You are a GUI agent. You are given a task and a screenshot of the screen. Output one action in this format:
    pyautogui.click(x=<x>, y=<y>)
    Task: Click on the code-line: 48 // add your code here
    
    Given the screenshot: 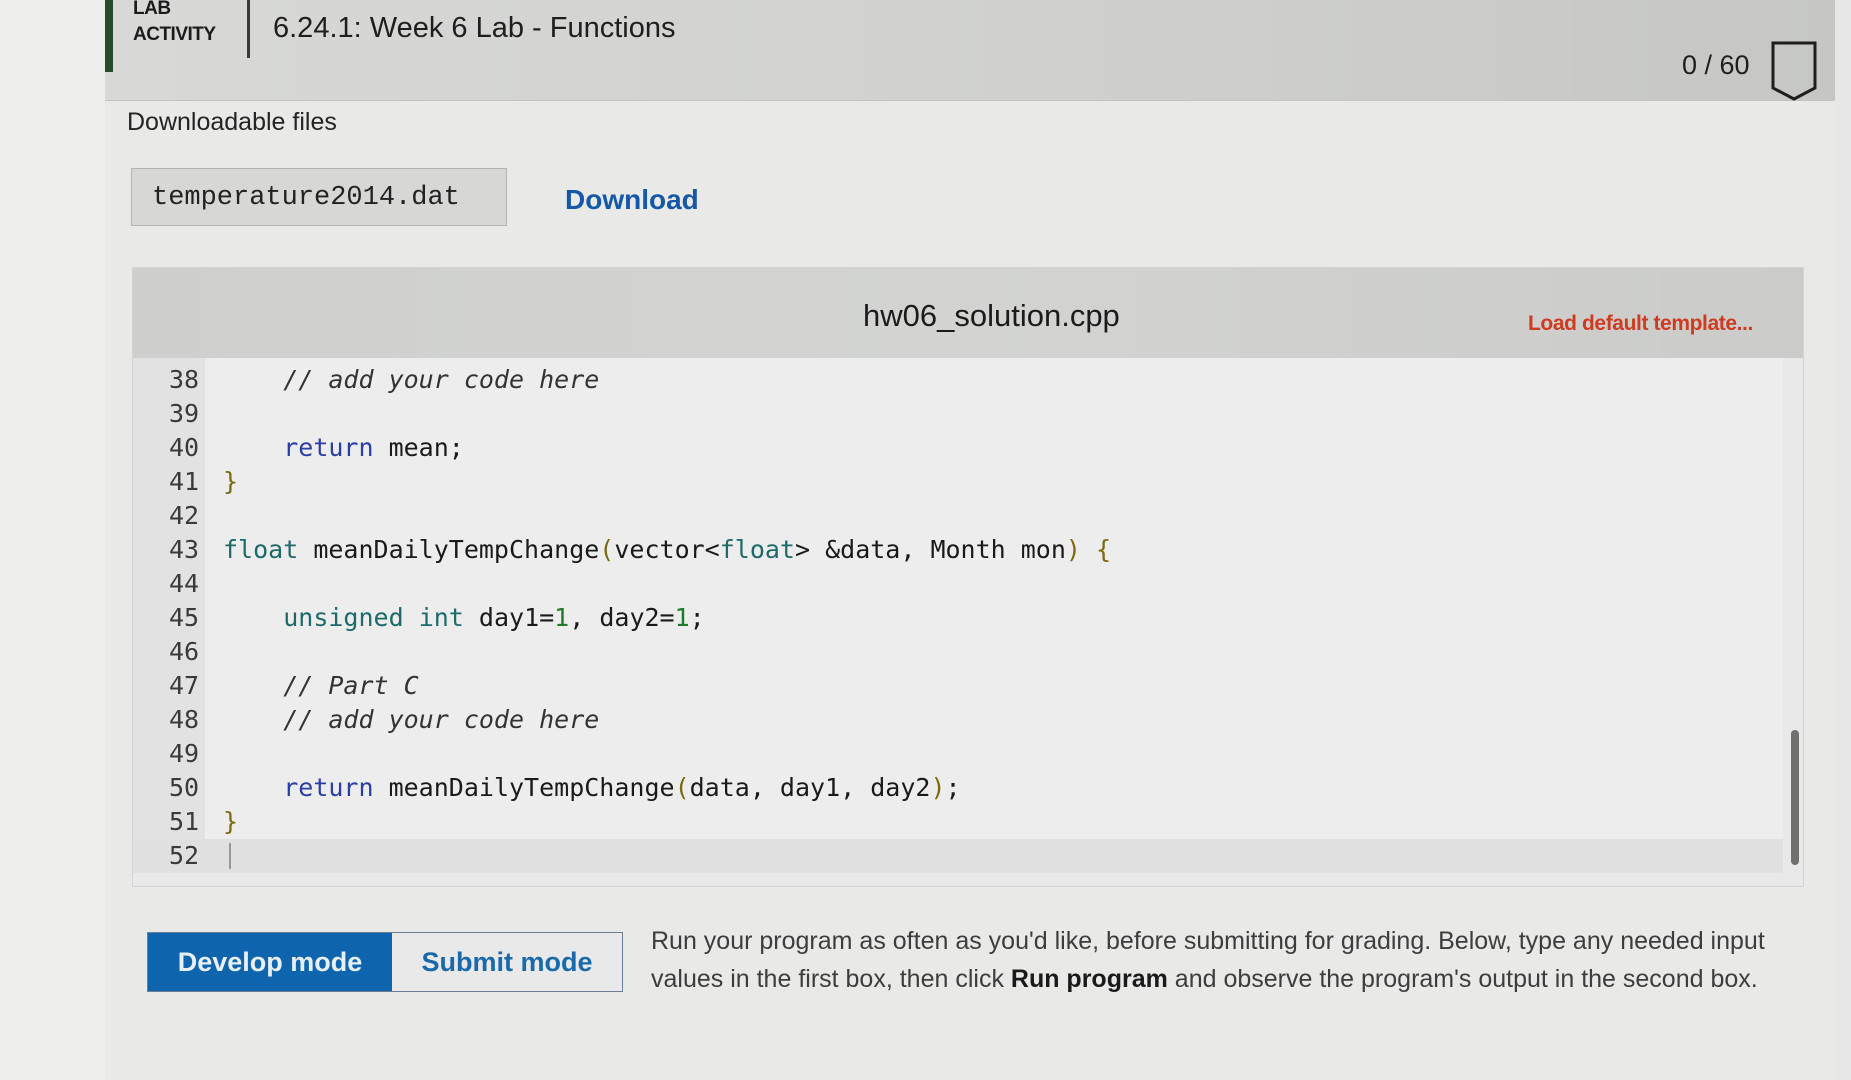 What is the action you would take?
    pyautogui.click(x=958, y=720)
    